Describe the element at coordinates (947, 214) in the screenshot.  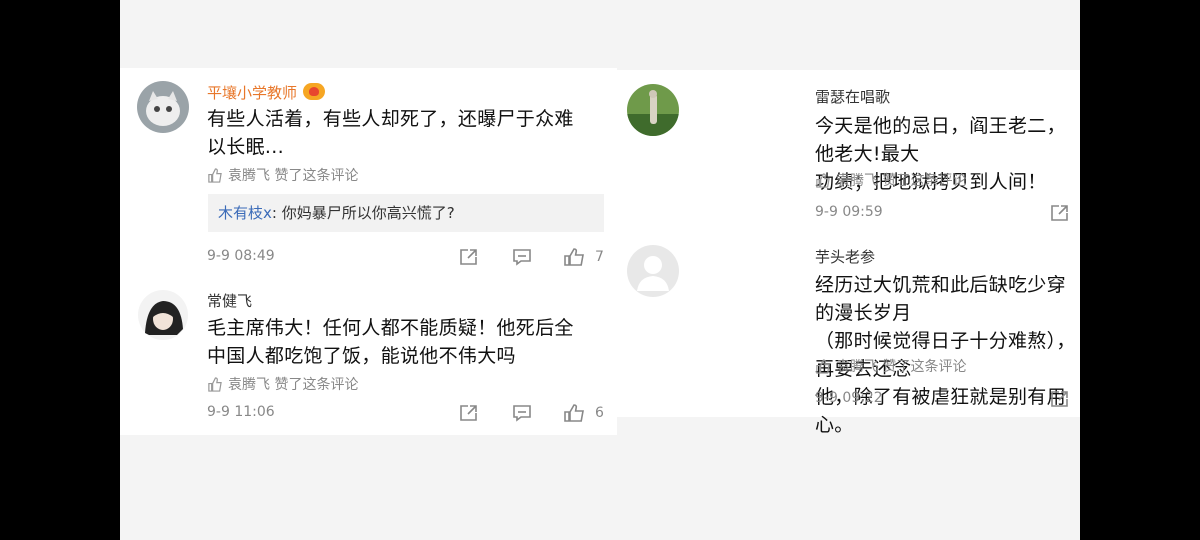
I see `comment-meta-row: 9-9 09:59 1` at that location.